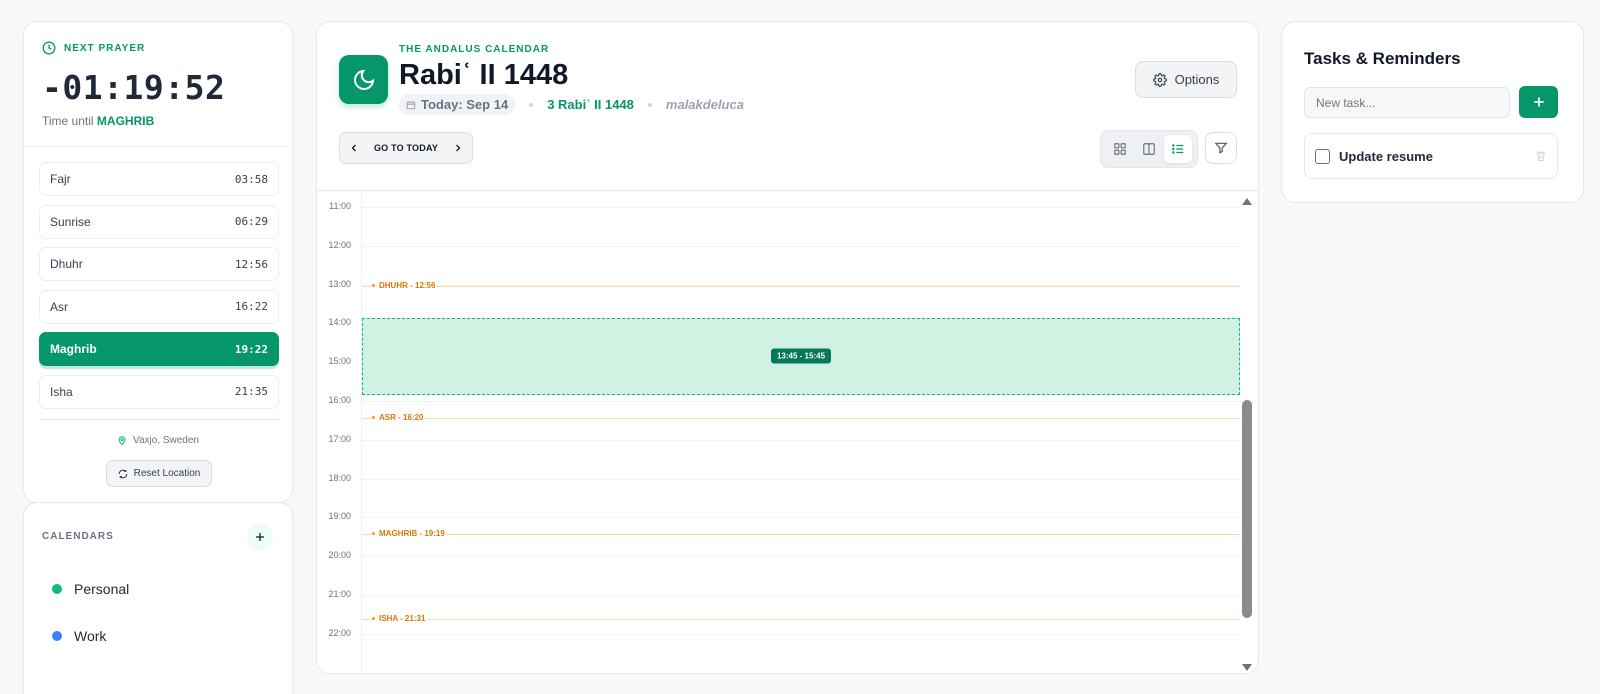 This screenshot has height=694, width=1600. What do you see at coordinates (1247, 201) in the screenshot?
I see `scroll-up-arrow` at bounding box center [1247, 201].